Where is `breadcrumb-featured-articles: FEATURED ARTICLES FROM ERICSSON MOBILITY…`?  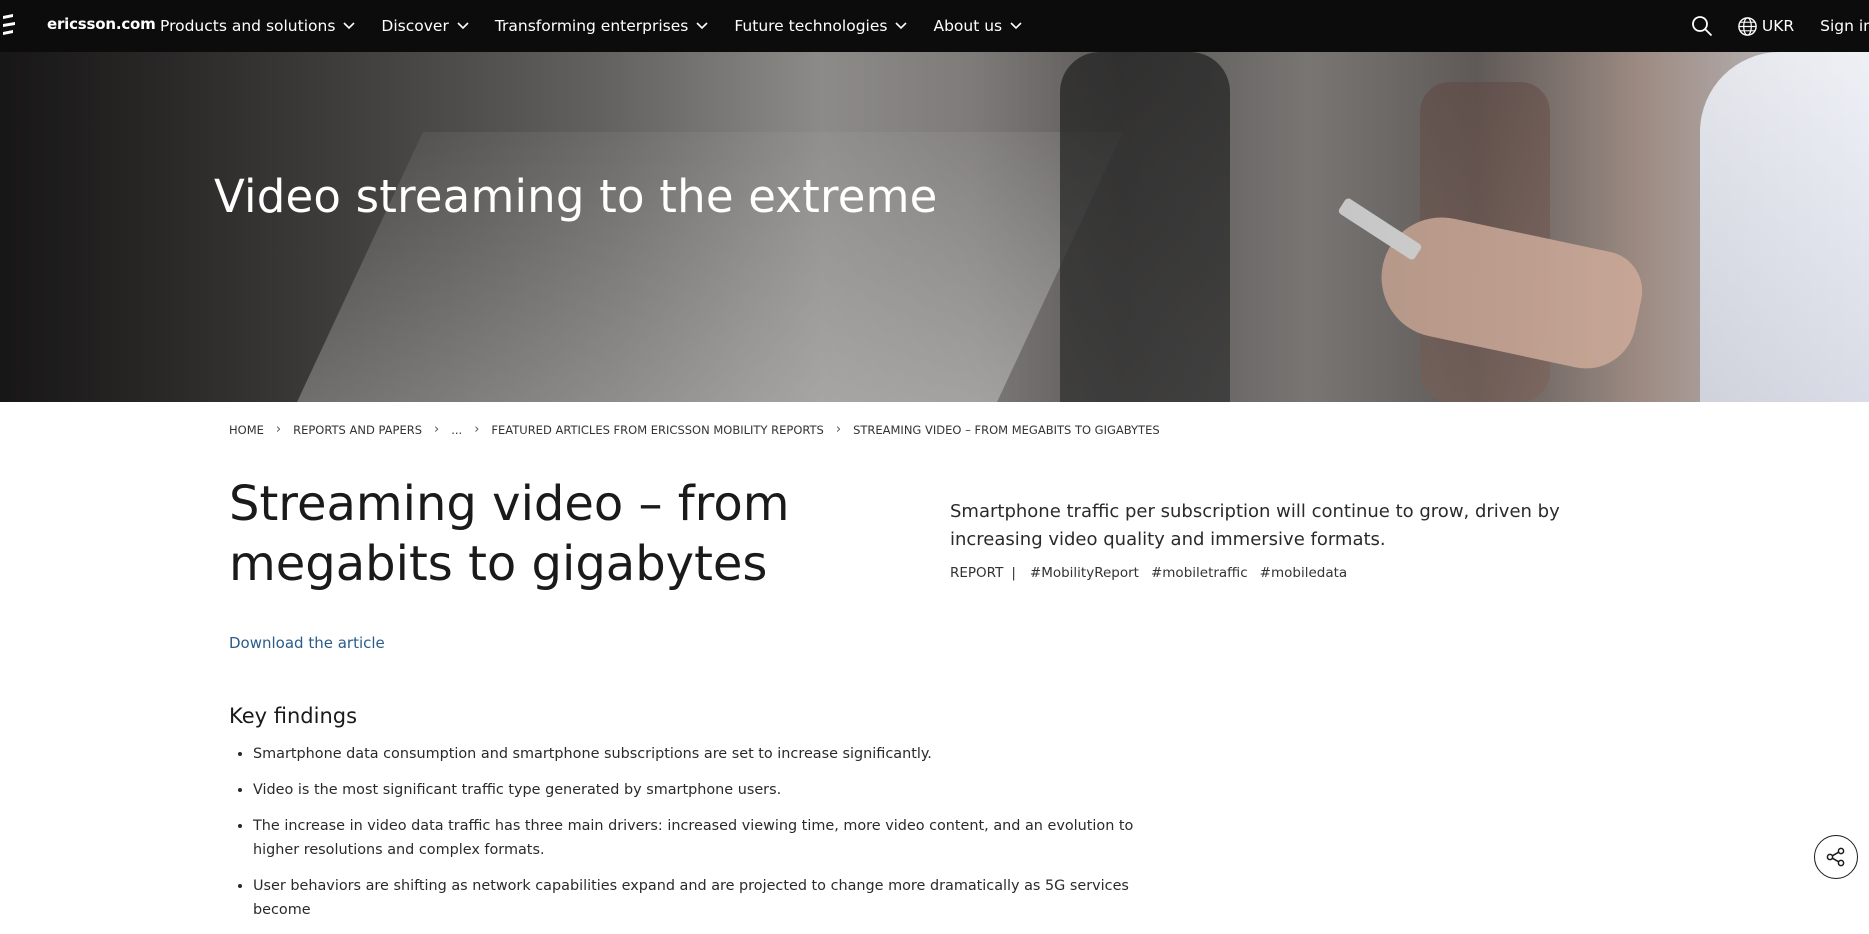 breadcrumb-featured-articles: FEATURED ARTICLES FROM ERICSSON MOBILITY… is located at coordinates (657, 430).